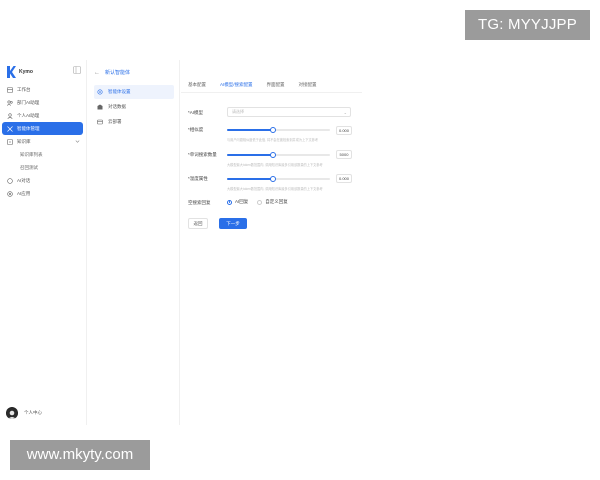 This screenshot has width=600, height=480. What do you see at coordinates (115, 121) in the screenshot?
I see `sub-item-label: 云部署` at bounding box center [115, 121].